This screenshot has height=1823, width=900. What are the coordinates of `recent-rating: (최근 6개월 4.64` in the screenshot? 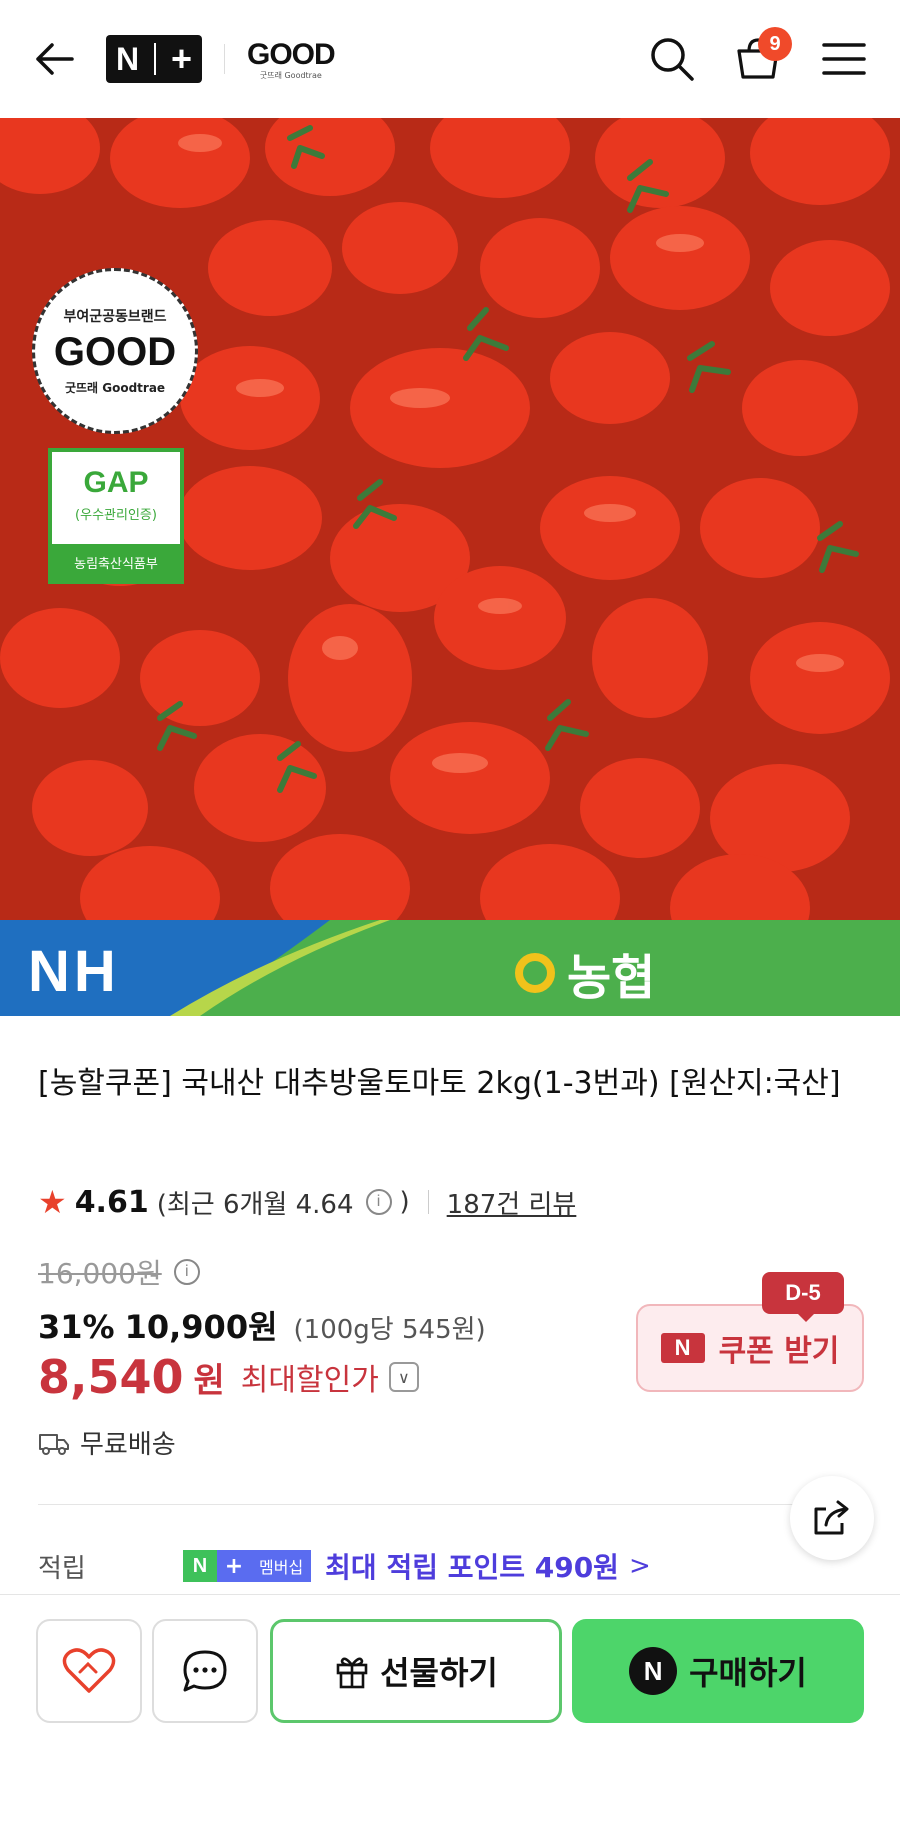 It's located at (255, 1204).